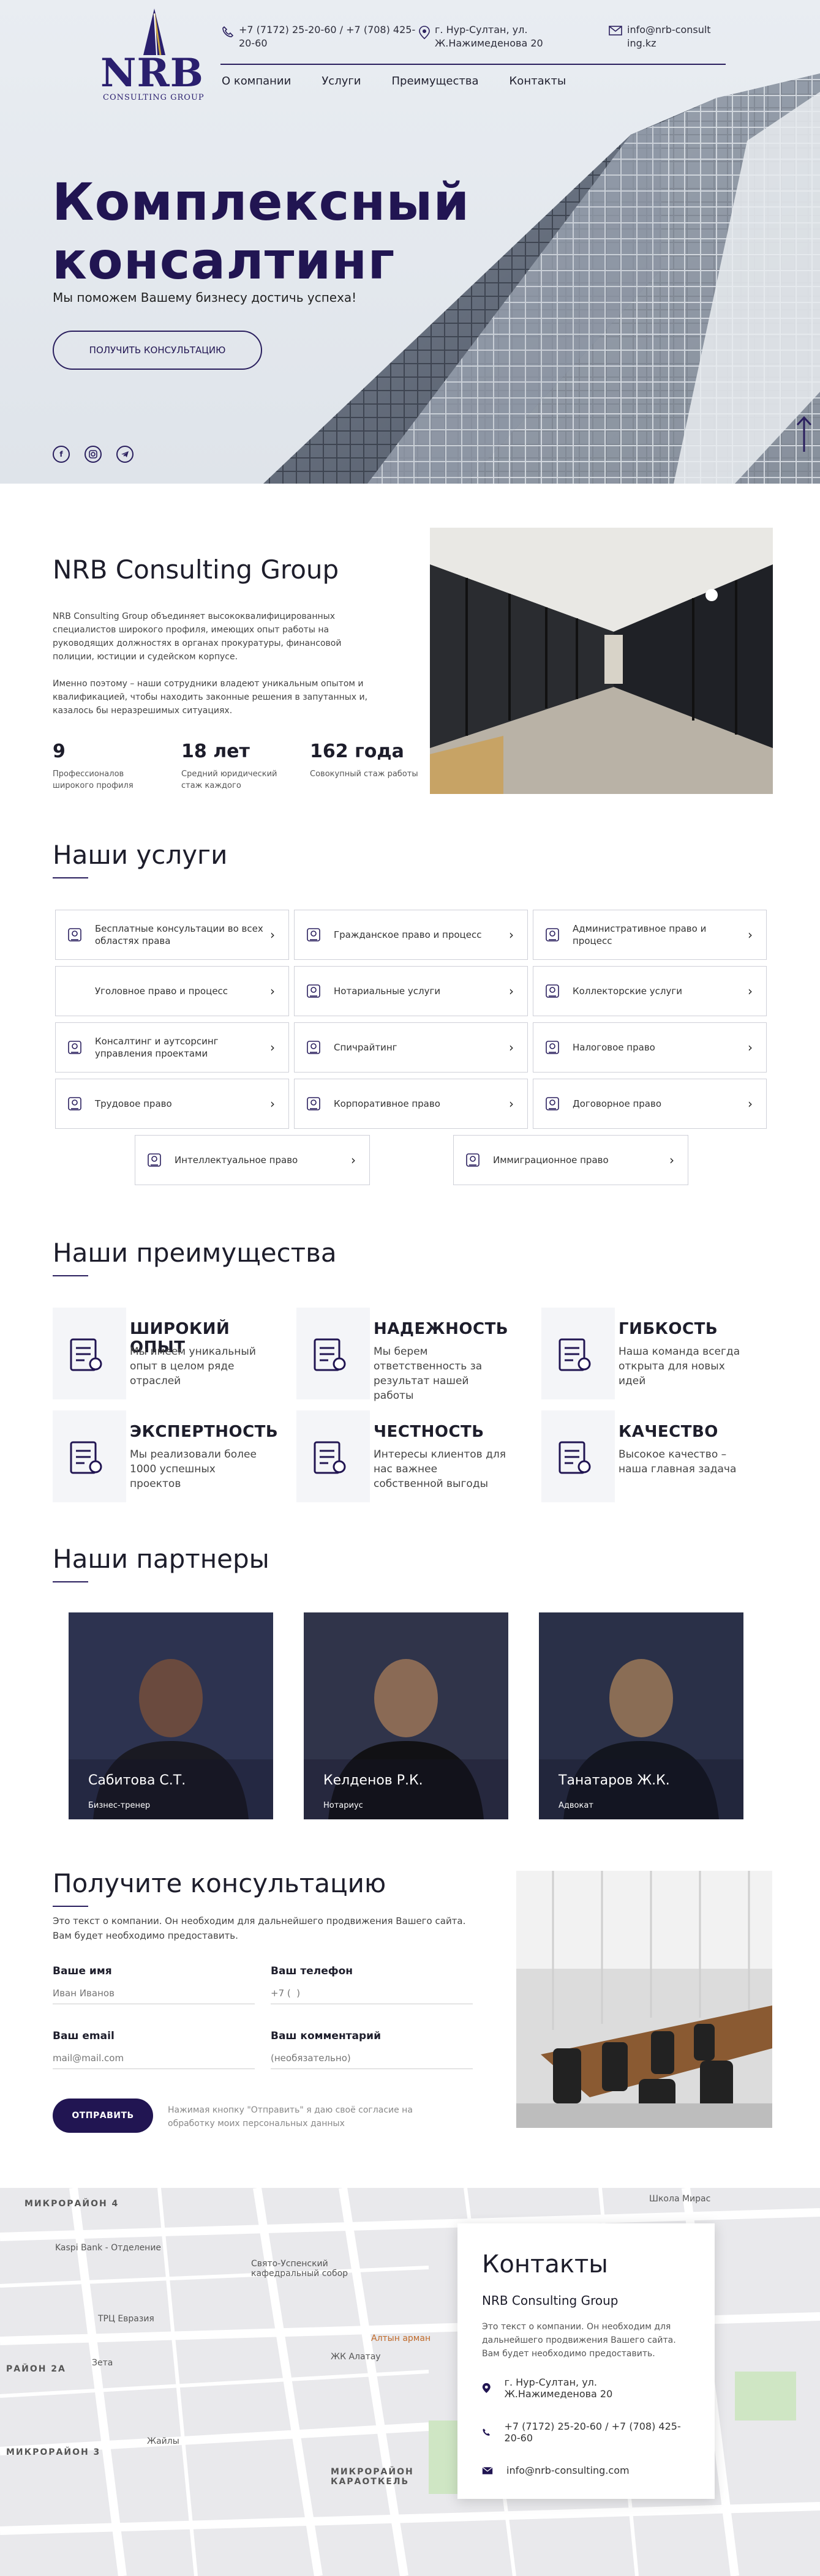  Describe the element at coordinates (172, 1104) in the screenshot. I see `service-item-labor-law: Трудовое право ›` at that location.